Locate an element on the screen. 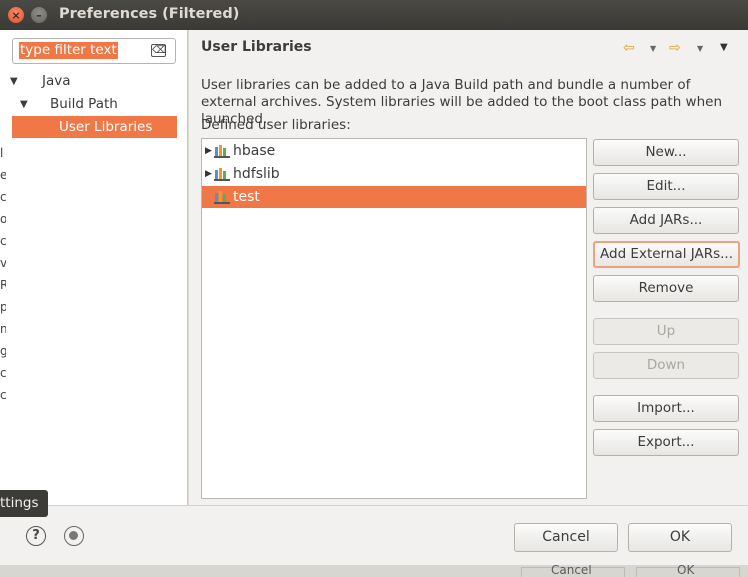 The image size is (748, 577). background-cancel-label: Cancel is located at coordinates (571, 571).